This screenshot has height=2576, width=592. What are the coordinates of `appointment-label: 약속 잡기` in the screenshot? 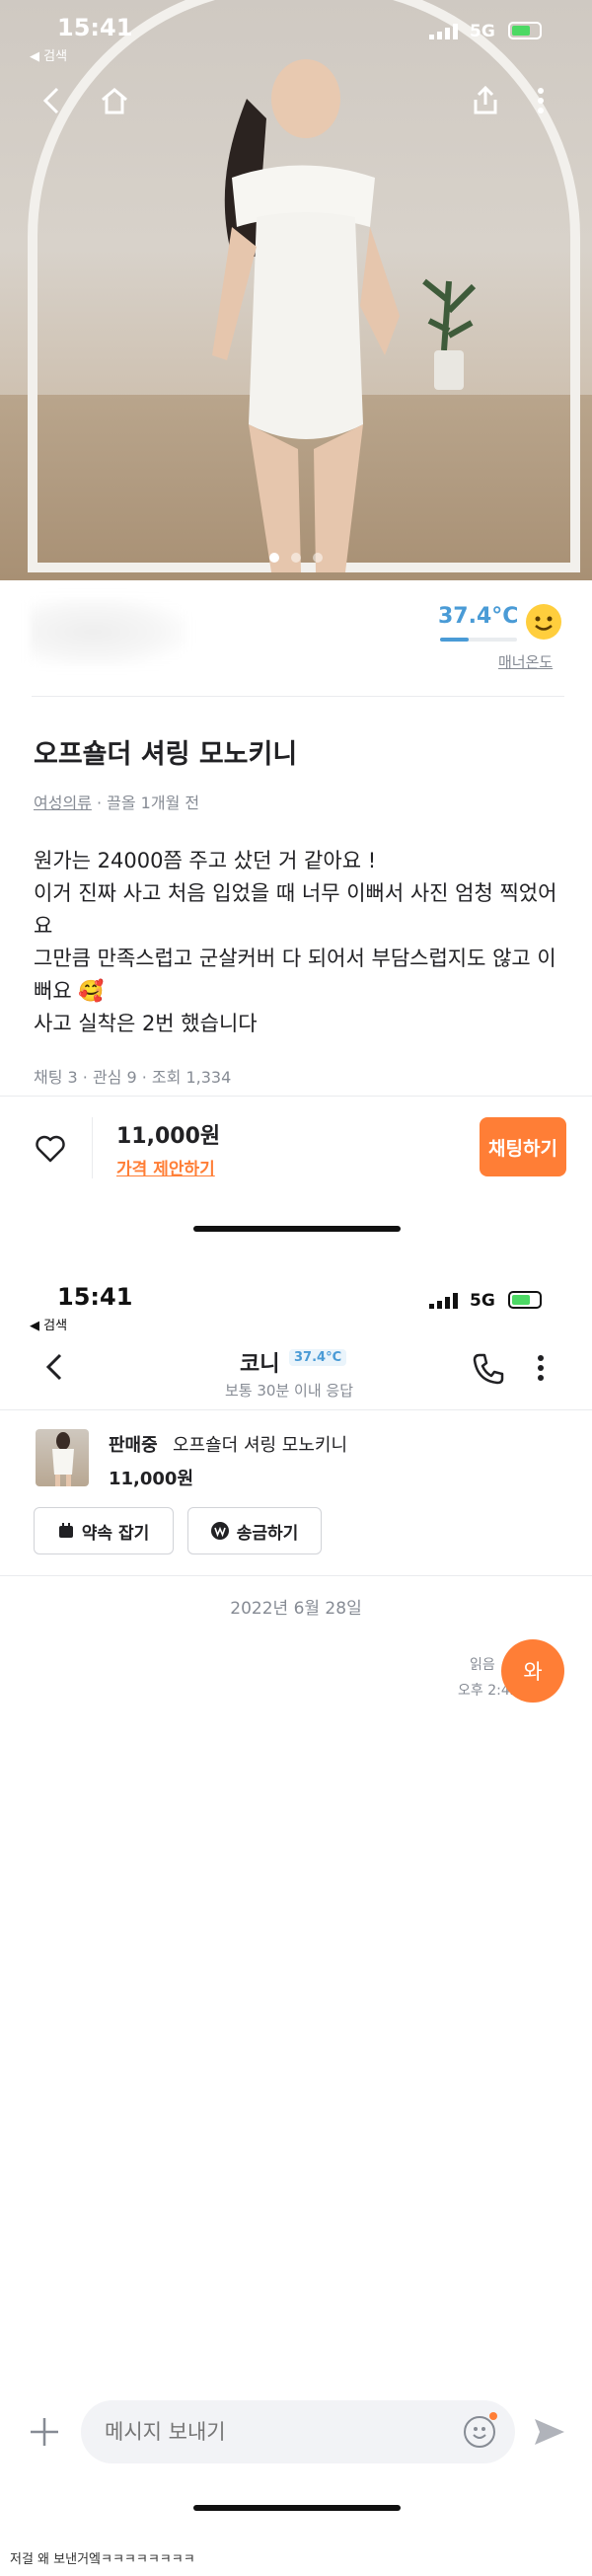 It's located at (116, 1533).